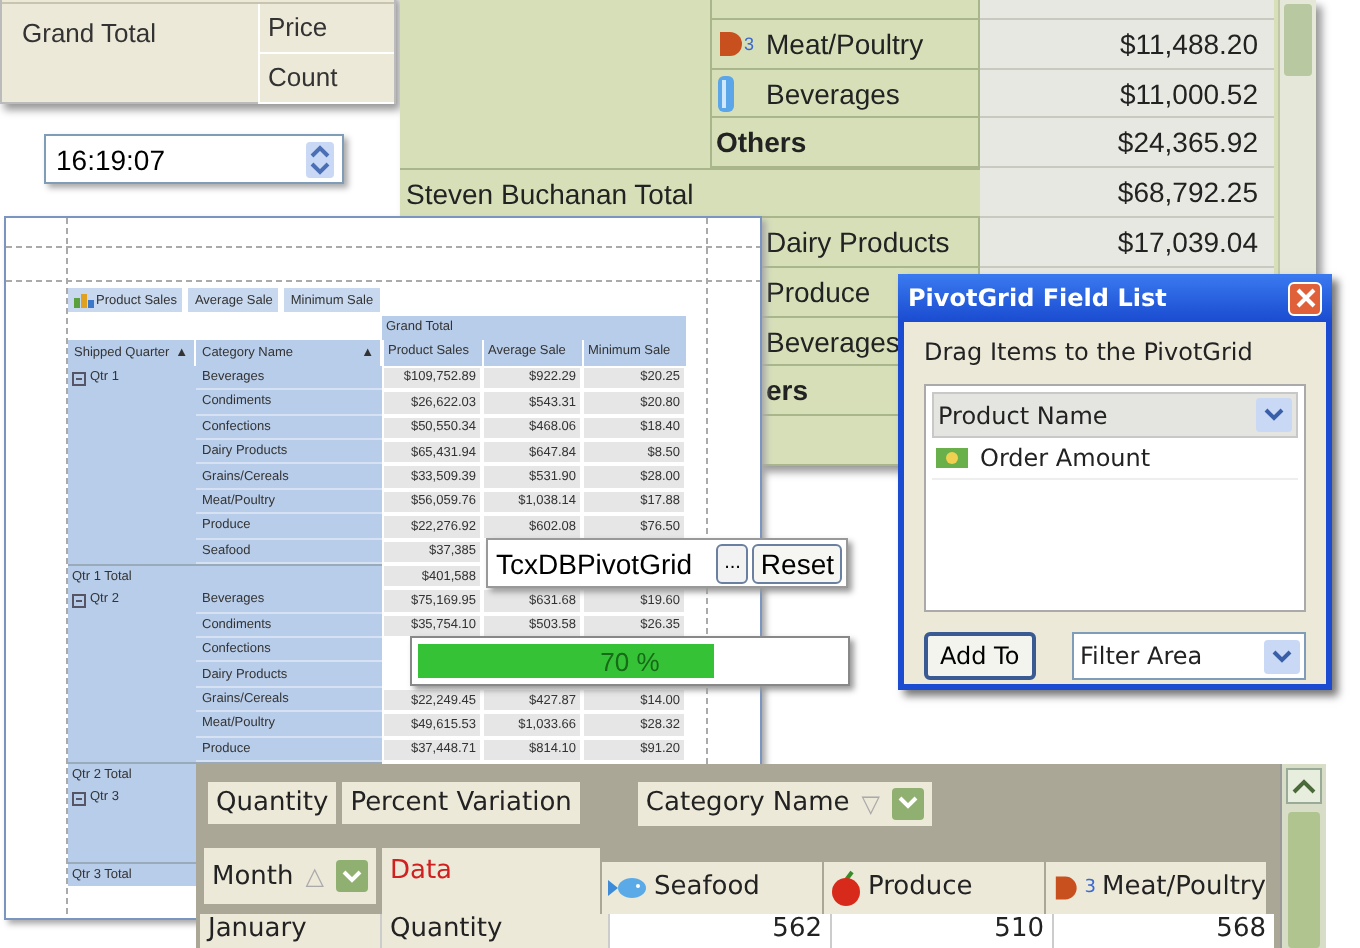 The image size is (1360, 948). I want to click on area-dropdown: Filter Area, so click(1189, 656).